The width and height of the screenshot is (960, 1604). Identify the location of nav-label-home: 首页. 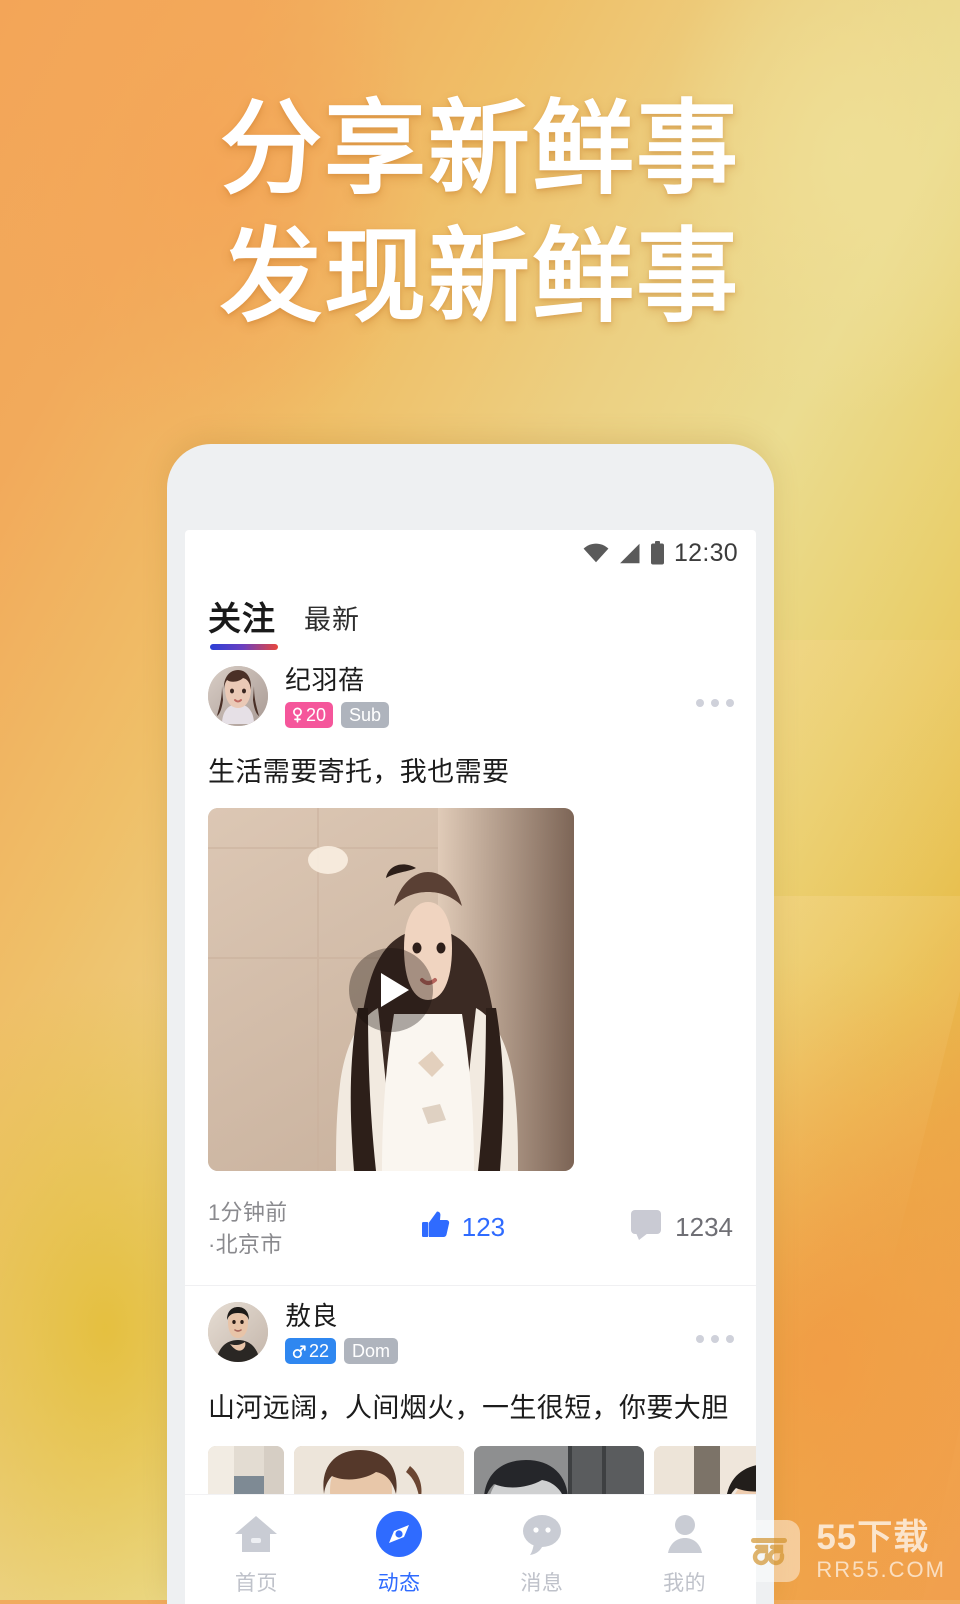
(256, 1583).